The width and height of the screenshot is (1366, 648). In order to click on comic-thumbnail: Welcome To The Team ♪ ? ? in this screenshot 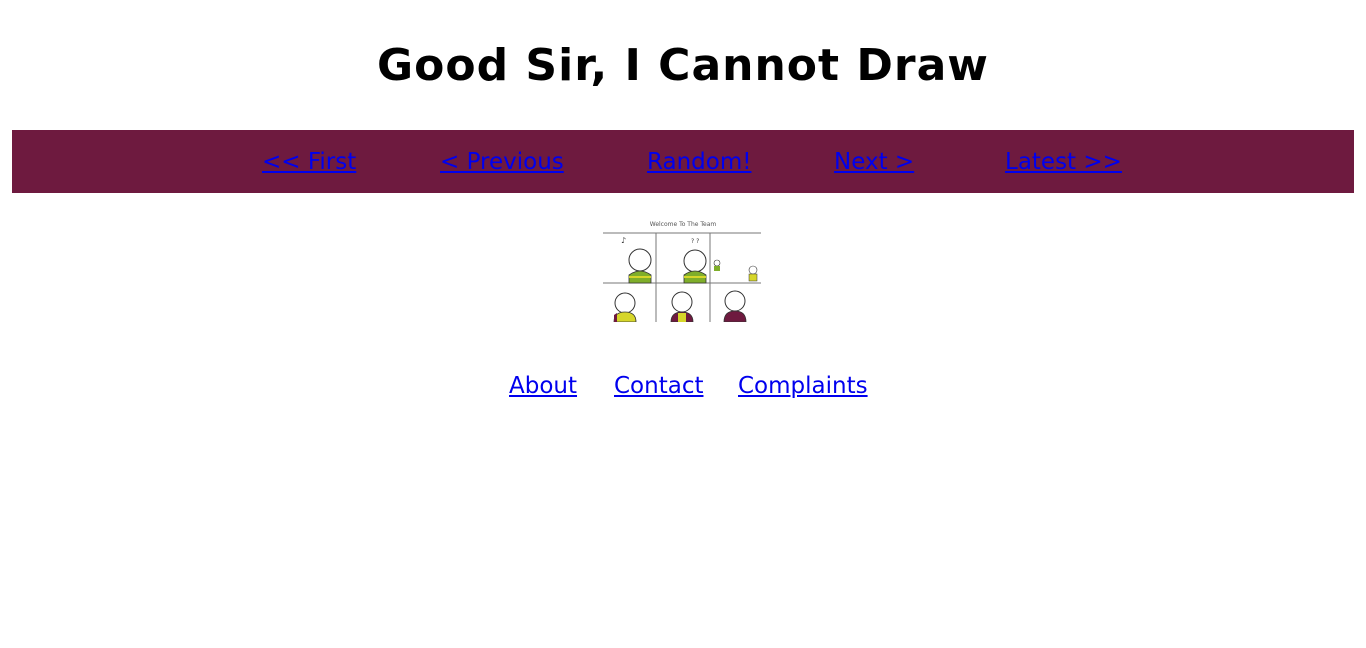, I will do `click(683, 270)`.